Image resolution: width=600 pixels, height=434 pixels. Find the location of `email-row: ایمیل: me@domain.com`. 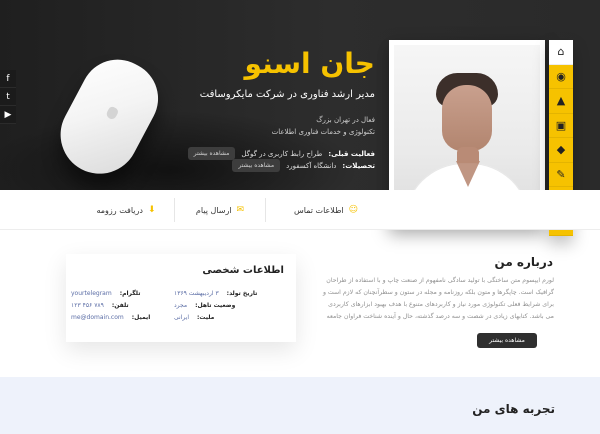

email-row: ایمیل: me@domain.com is located at coordinates (121, 317).